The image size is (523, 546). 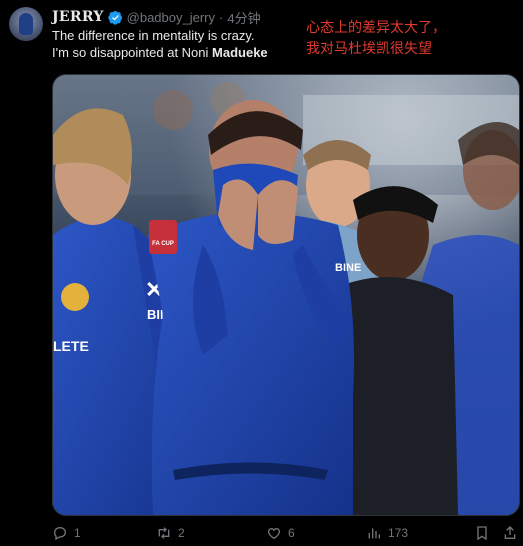 What do you see at coordinates (164, 533) in the screenshot?
I see `retweet-icon` at bounding box center [164, 533].